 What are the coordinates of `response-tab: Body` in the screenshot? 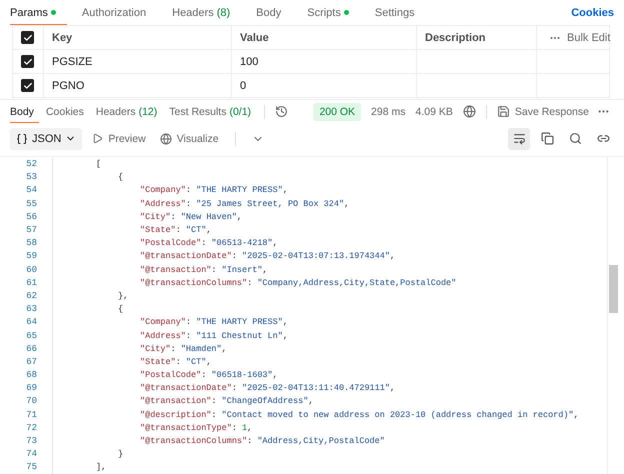 It's located at (24, 112).